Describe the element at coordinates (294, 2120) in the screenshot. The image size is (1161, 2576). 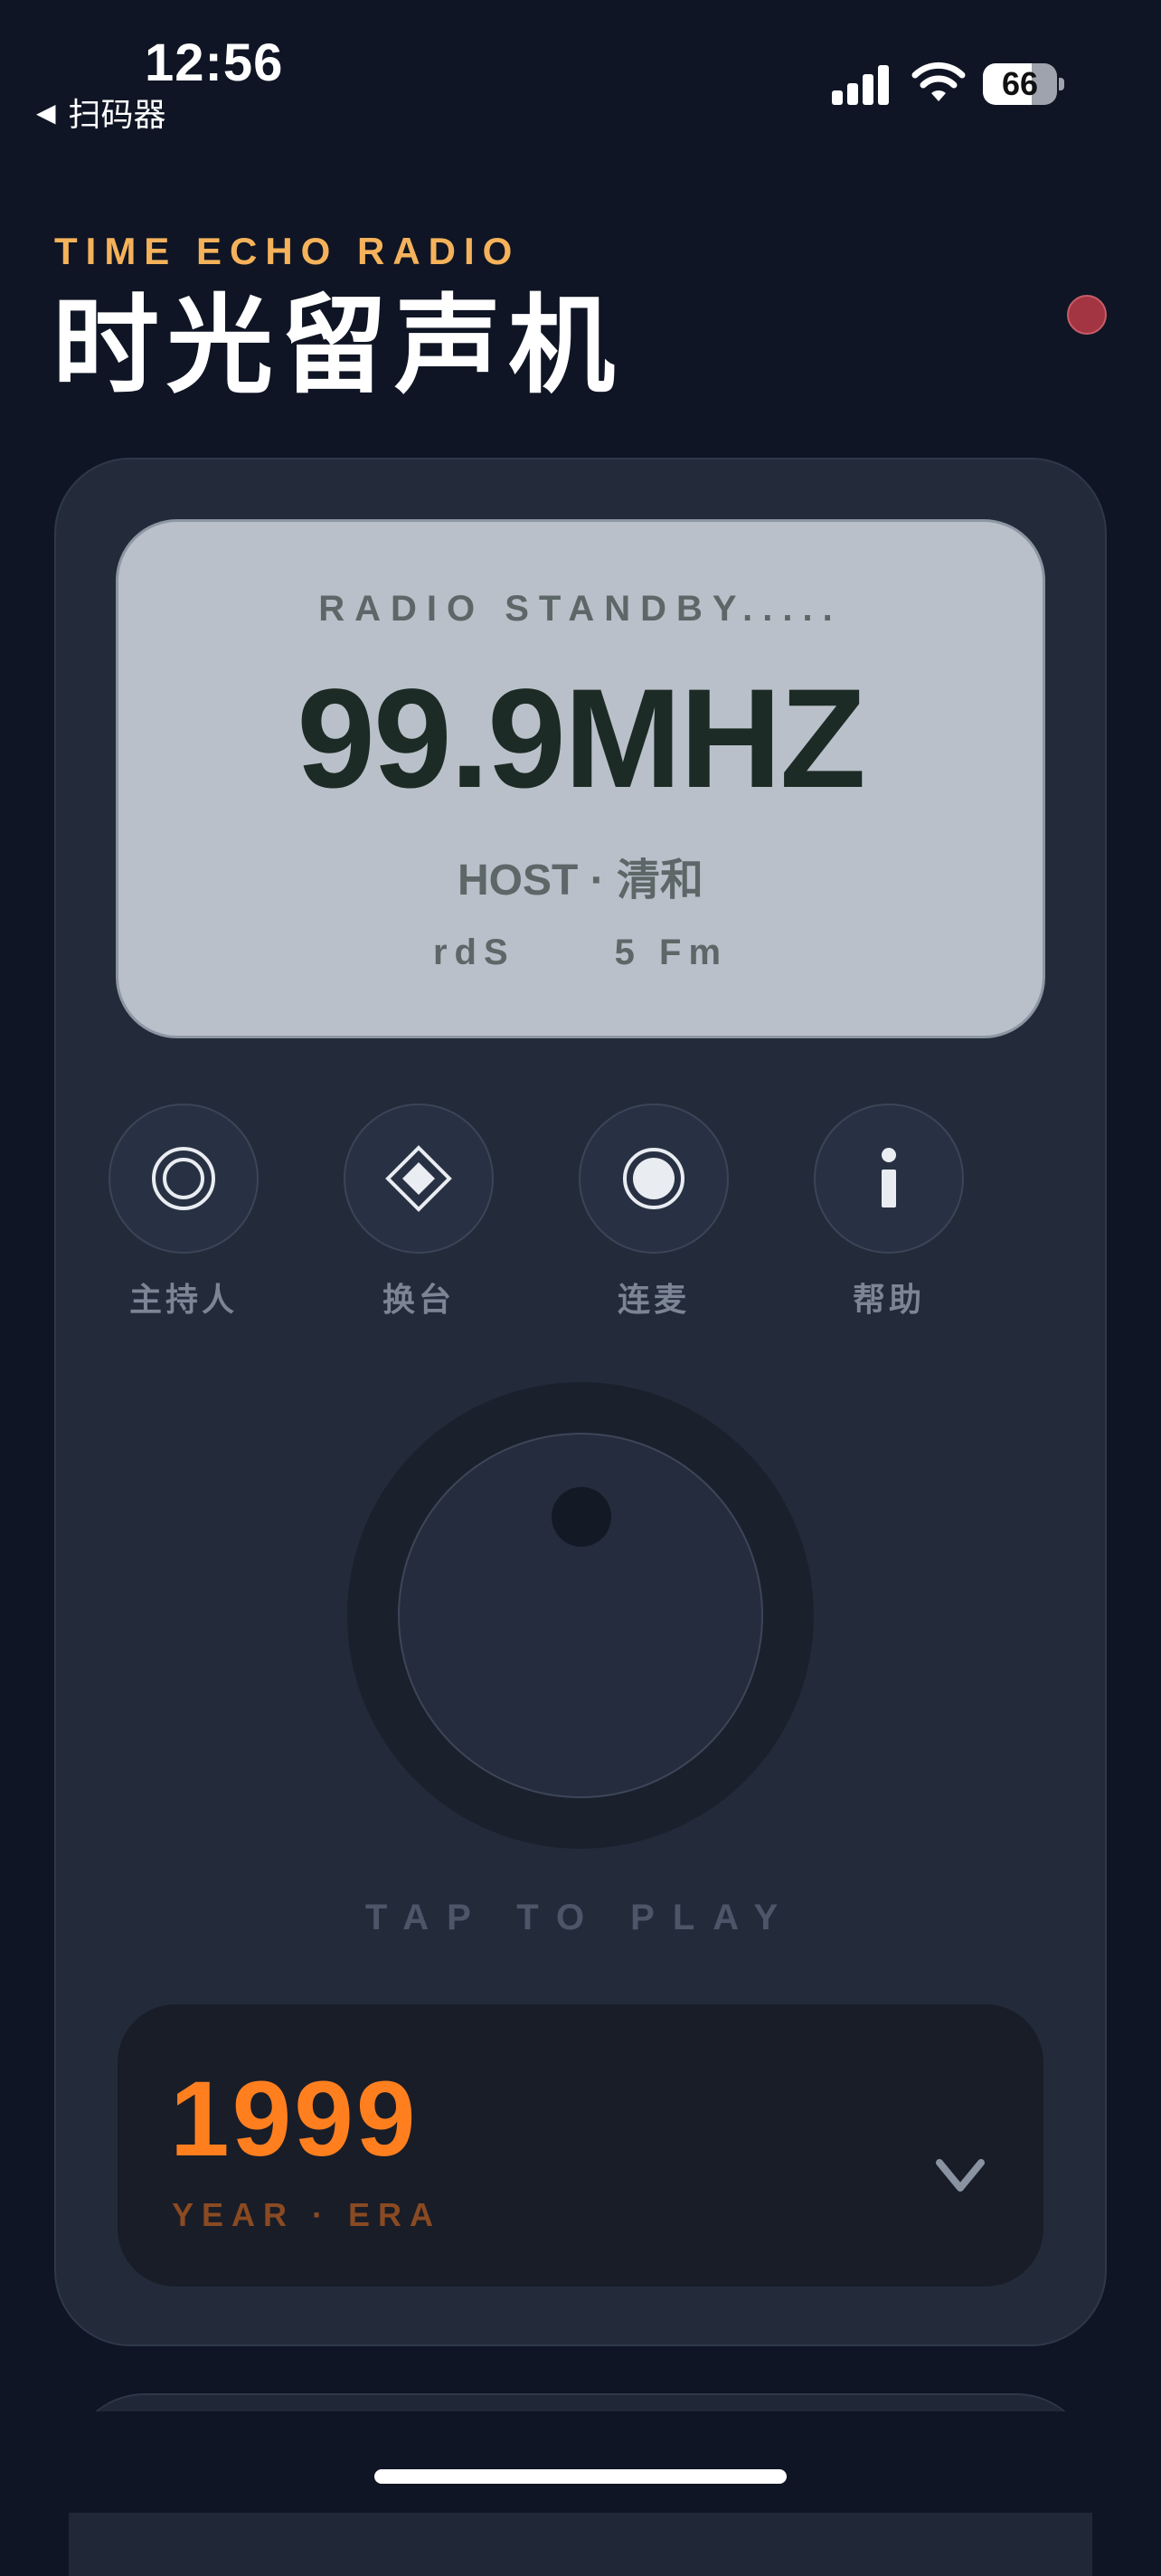
I see `year-value: 1999` at that location.